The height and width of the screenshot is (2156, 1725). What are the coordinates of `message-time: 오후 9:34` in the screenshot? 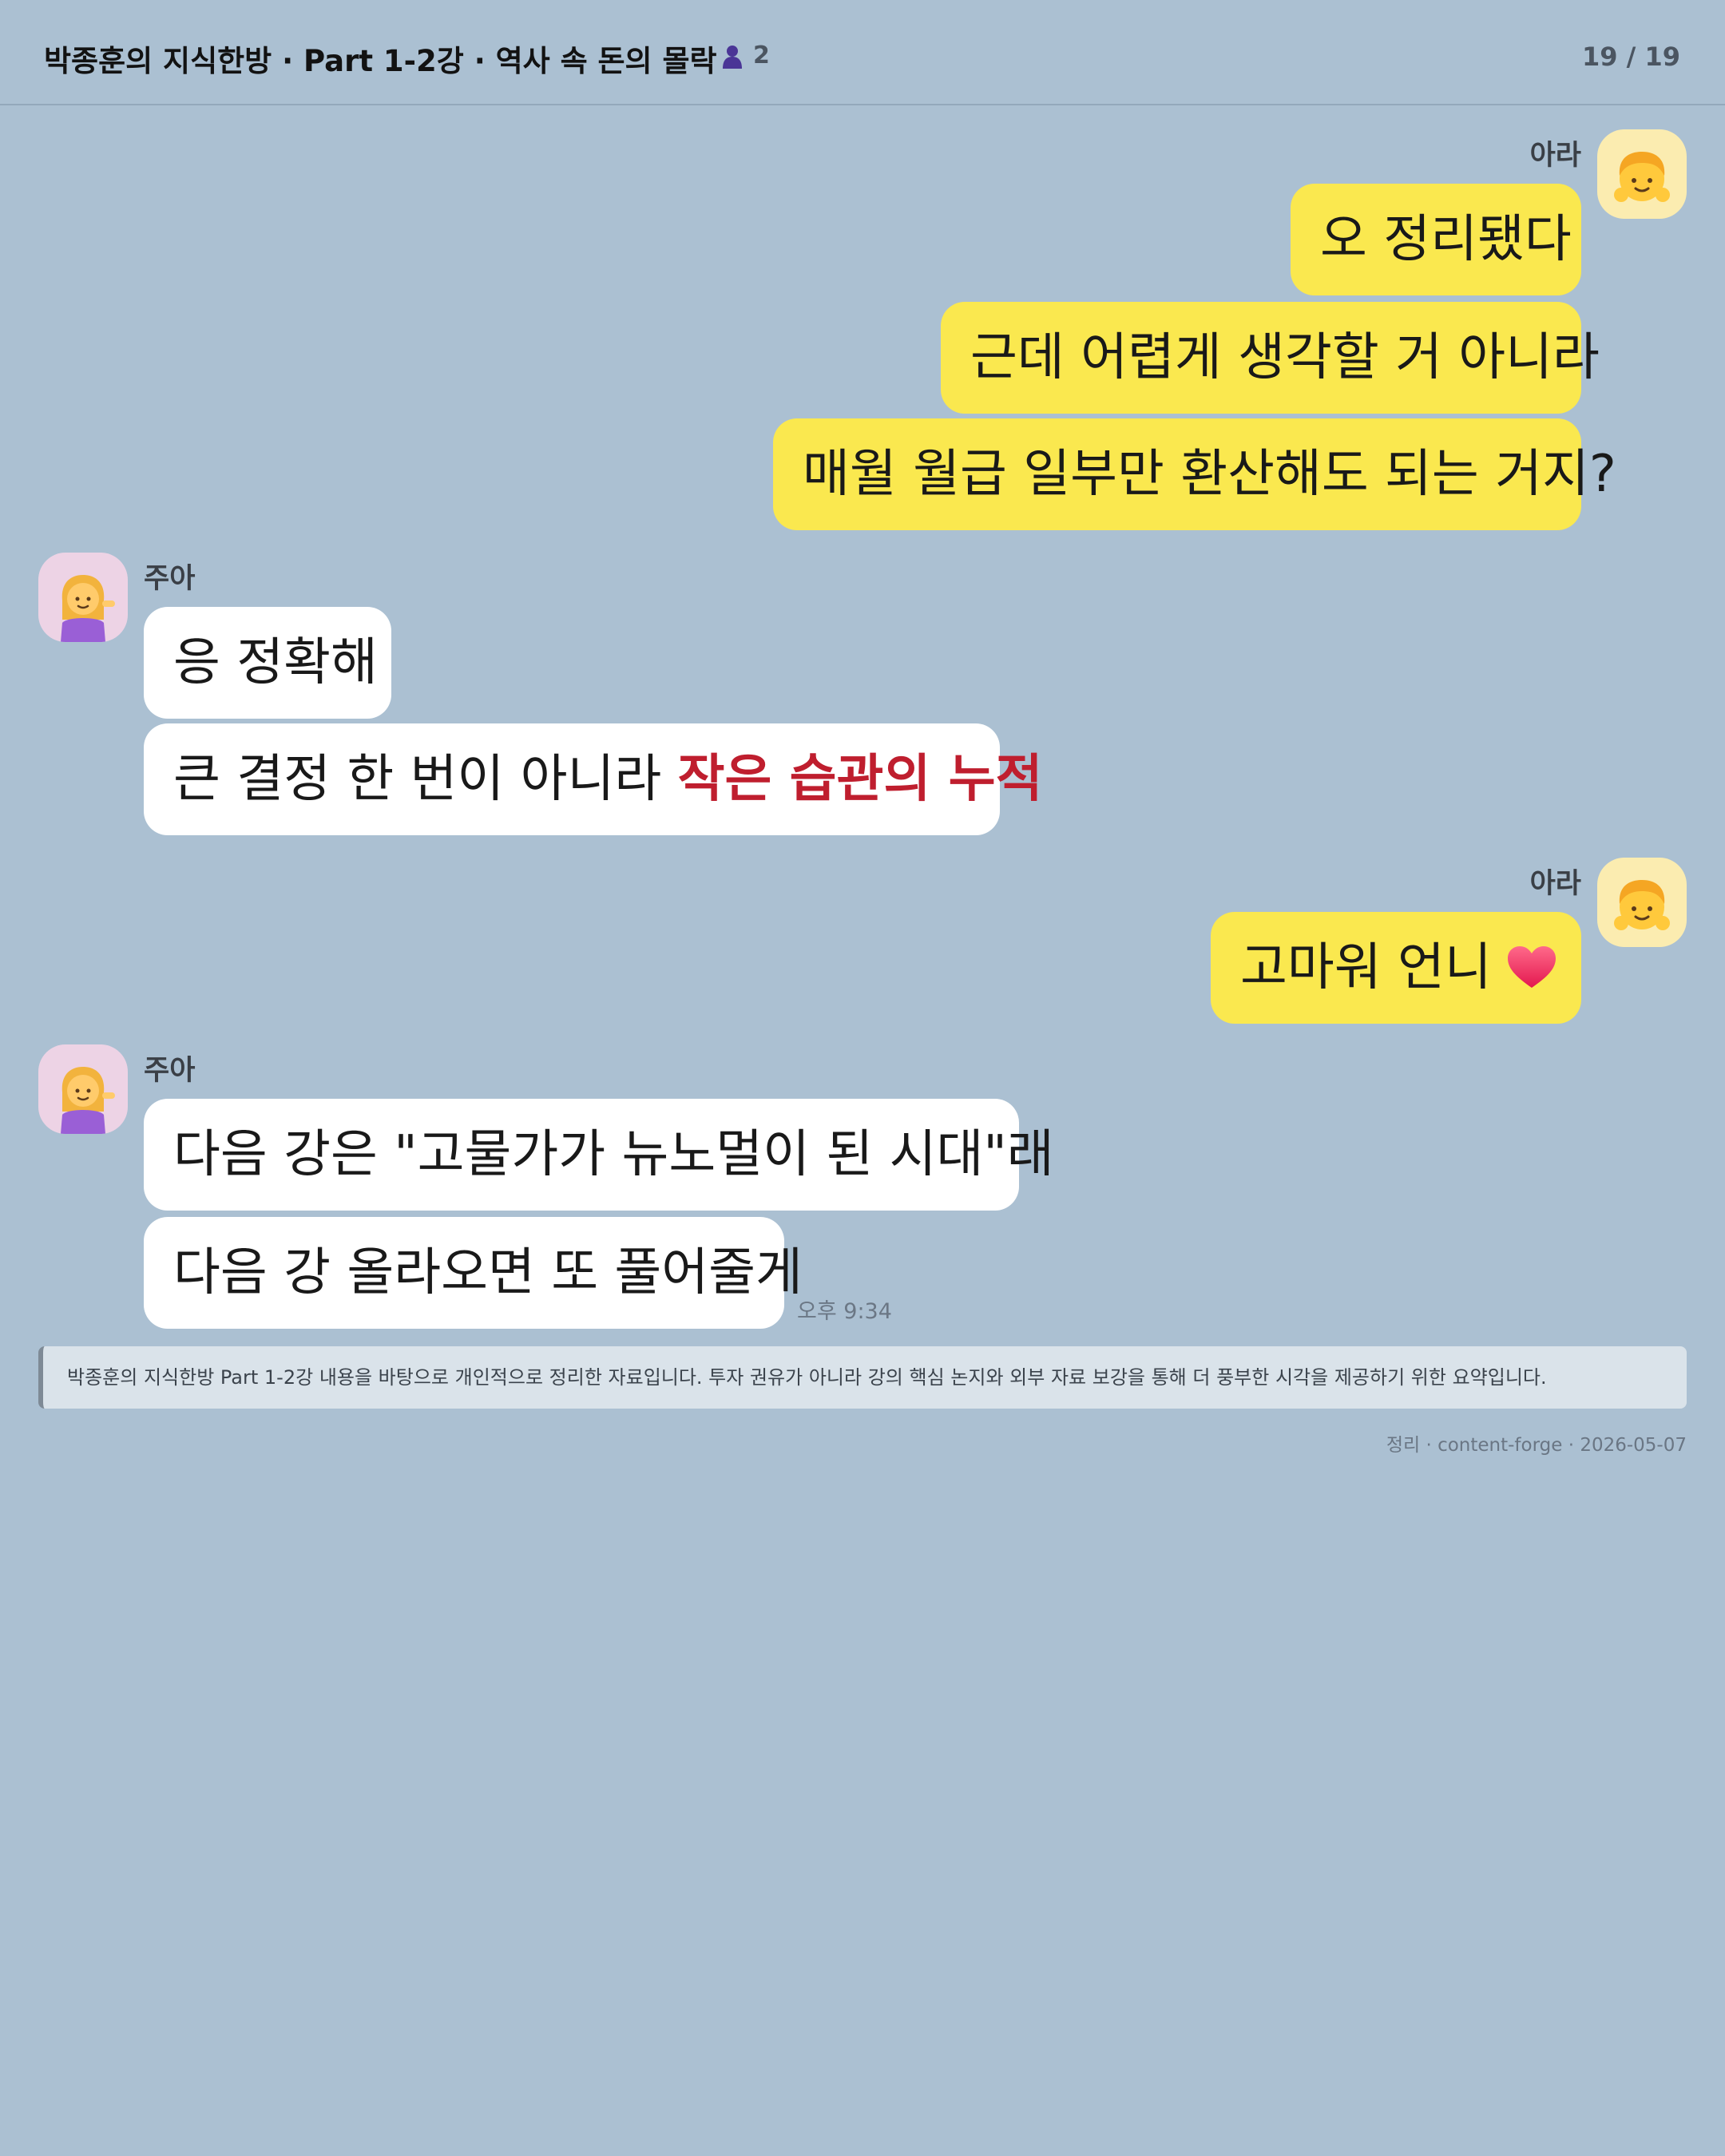 It's located at (845, 1311).